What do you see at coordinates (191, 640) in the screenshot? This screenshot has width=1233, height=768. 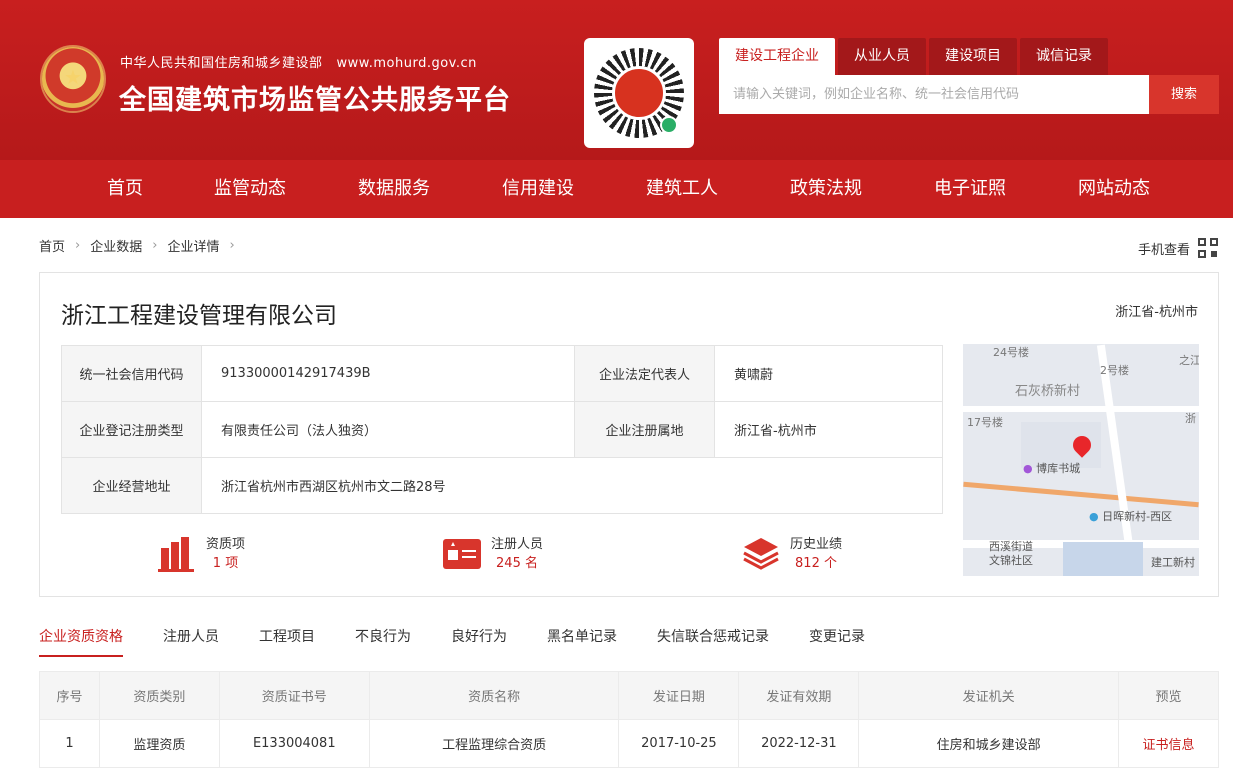 I see `tab-registered-staff: 注册人员` at bounding box center [191, 640].